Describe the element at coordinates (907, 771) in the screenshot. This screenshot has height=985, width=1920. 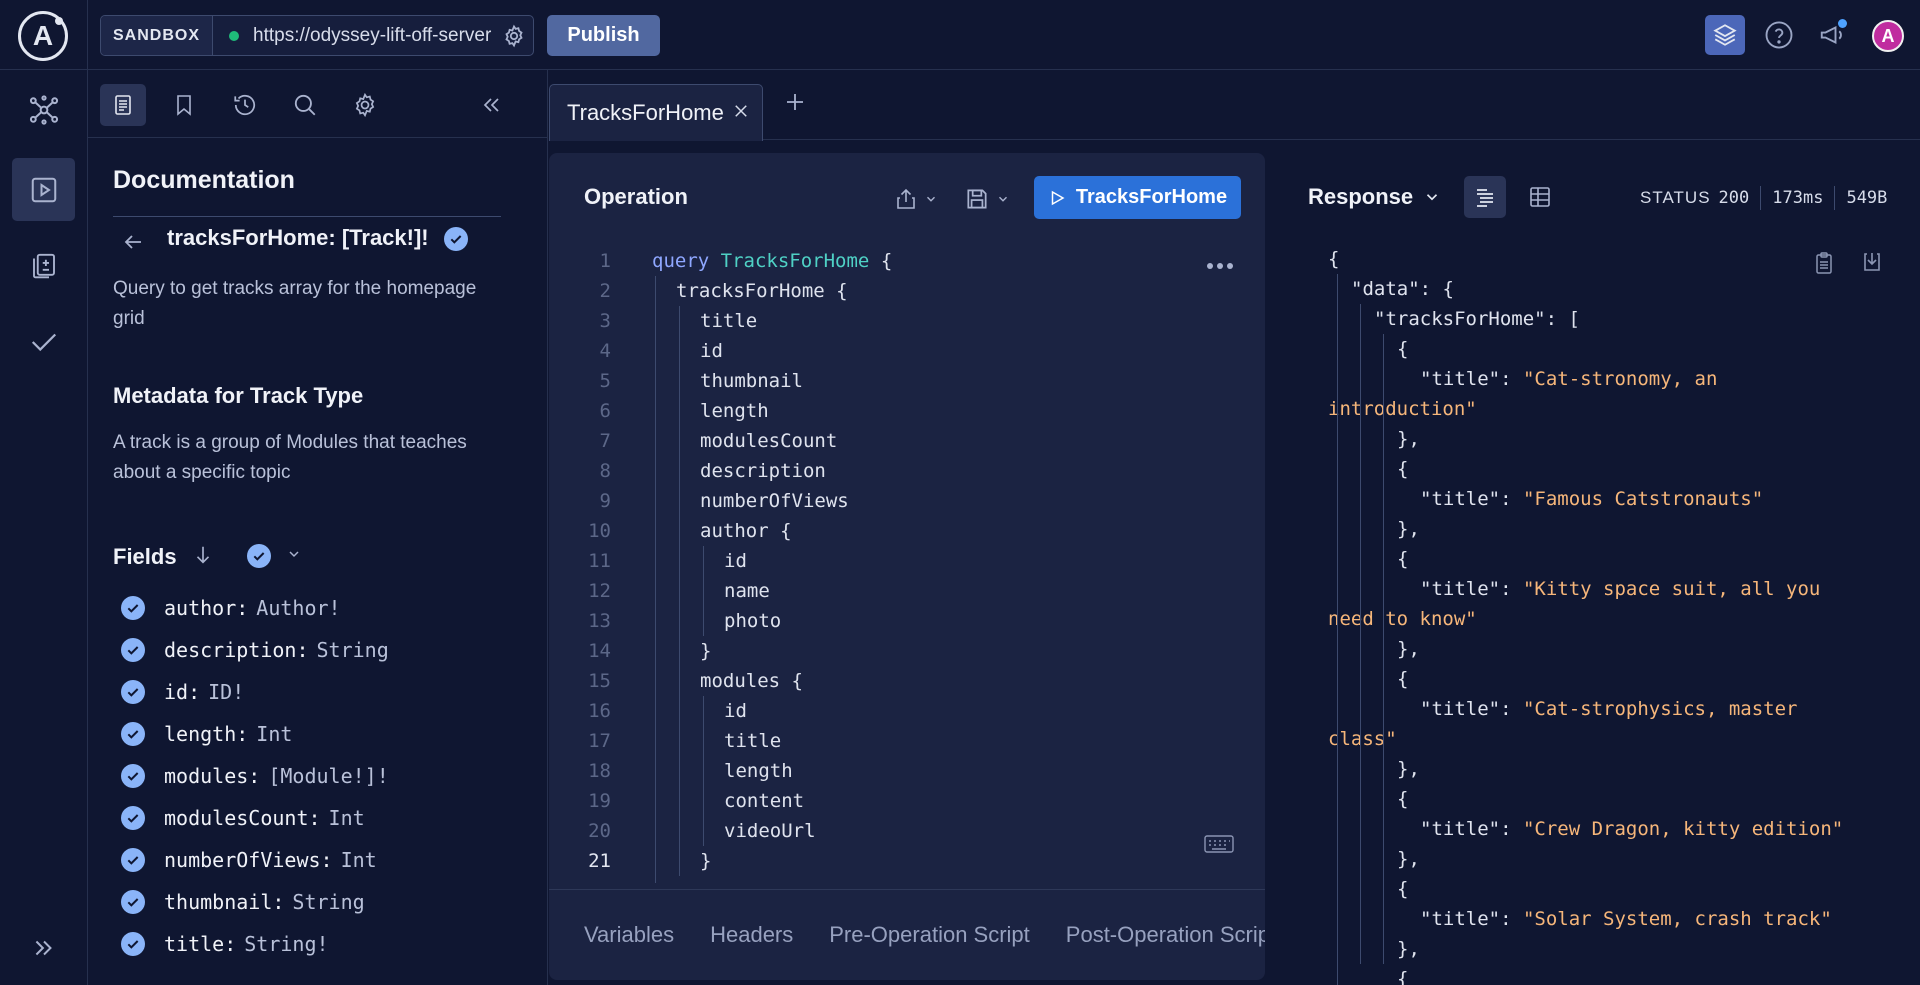
I see `code-line: 18 length` at that location.